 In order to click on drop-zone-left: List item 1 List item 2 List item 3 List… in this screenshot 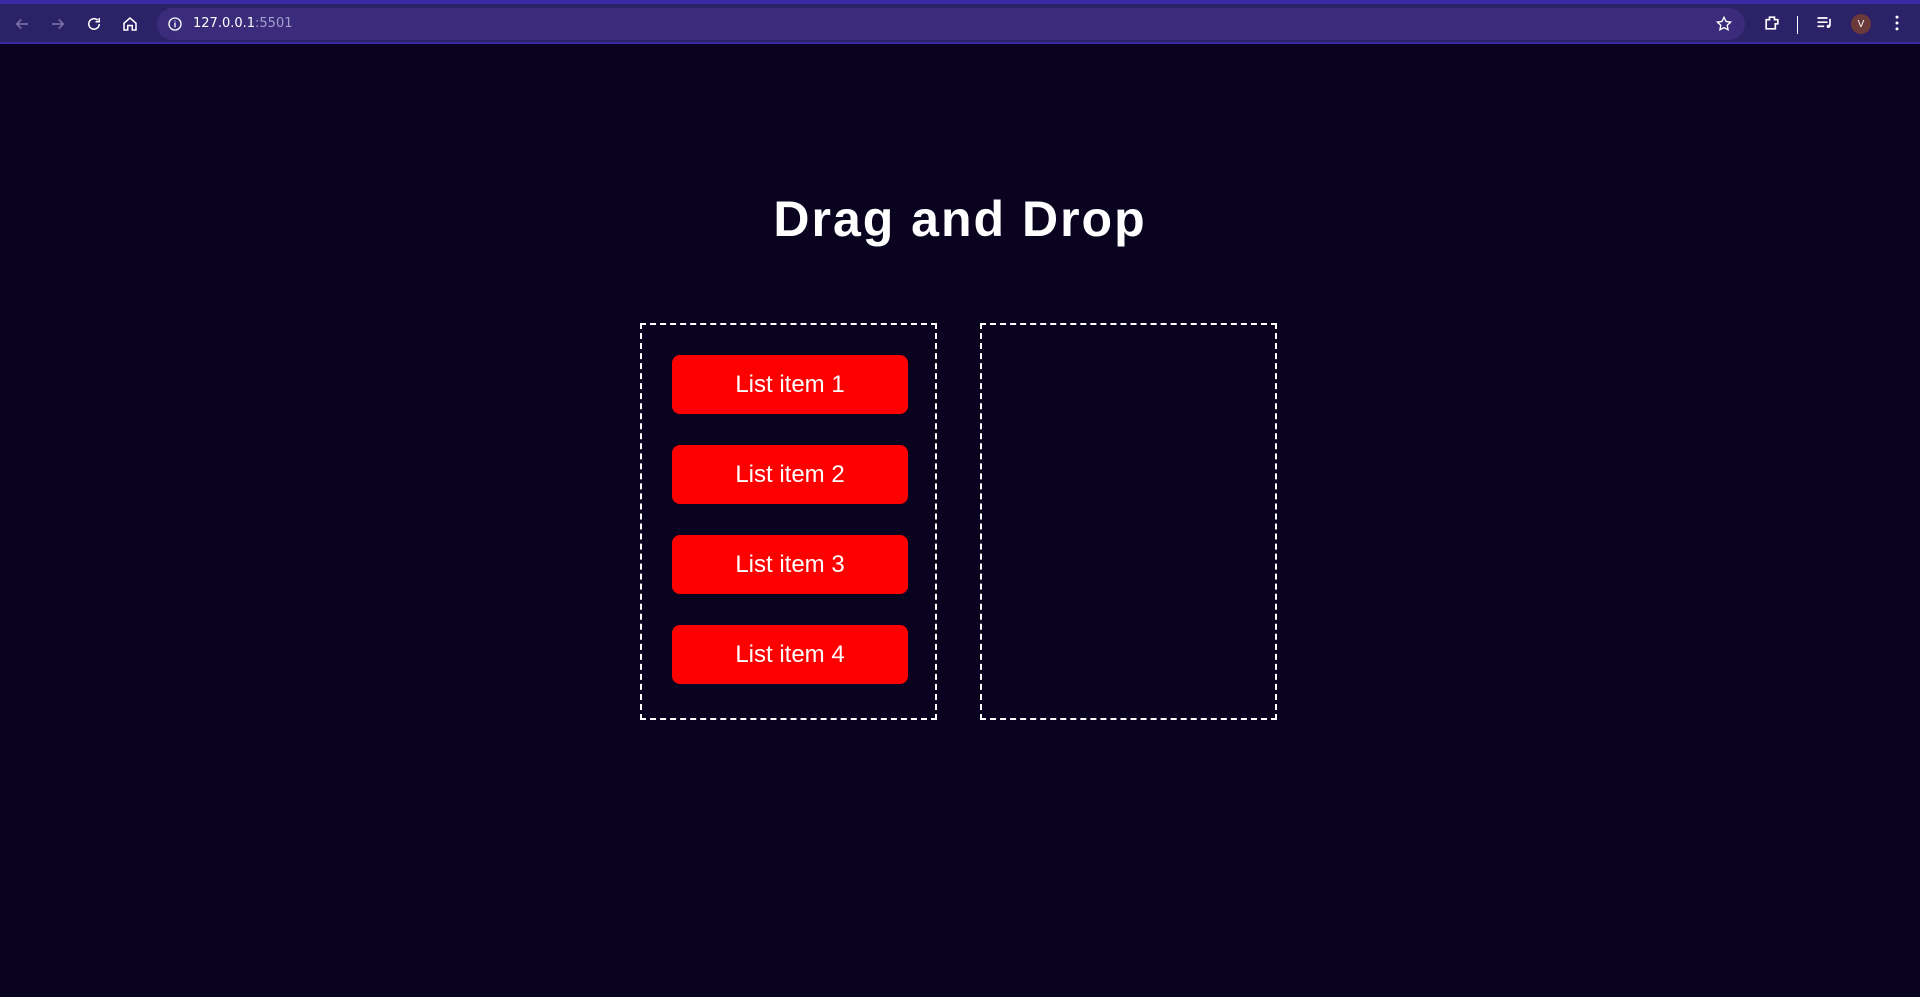, I will do `click(788, 521)`.